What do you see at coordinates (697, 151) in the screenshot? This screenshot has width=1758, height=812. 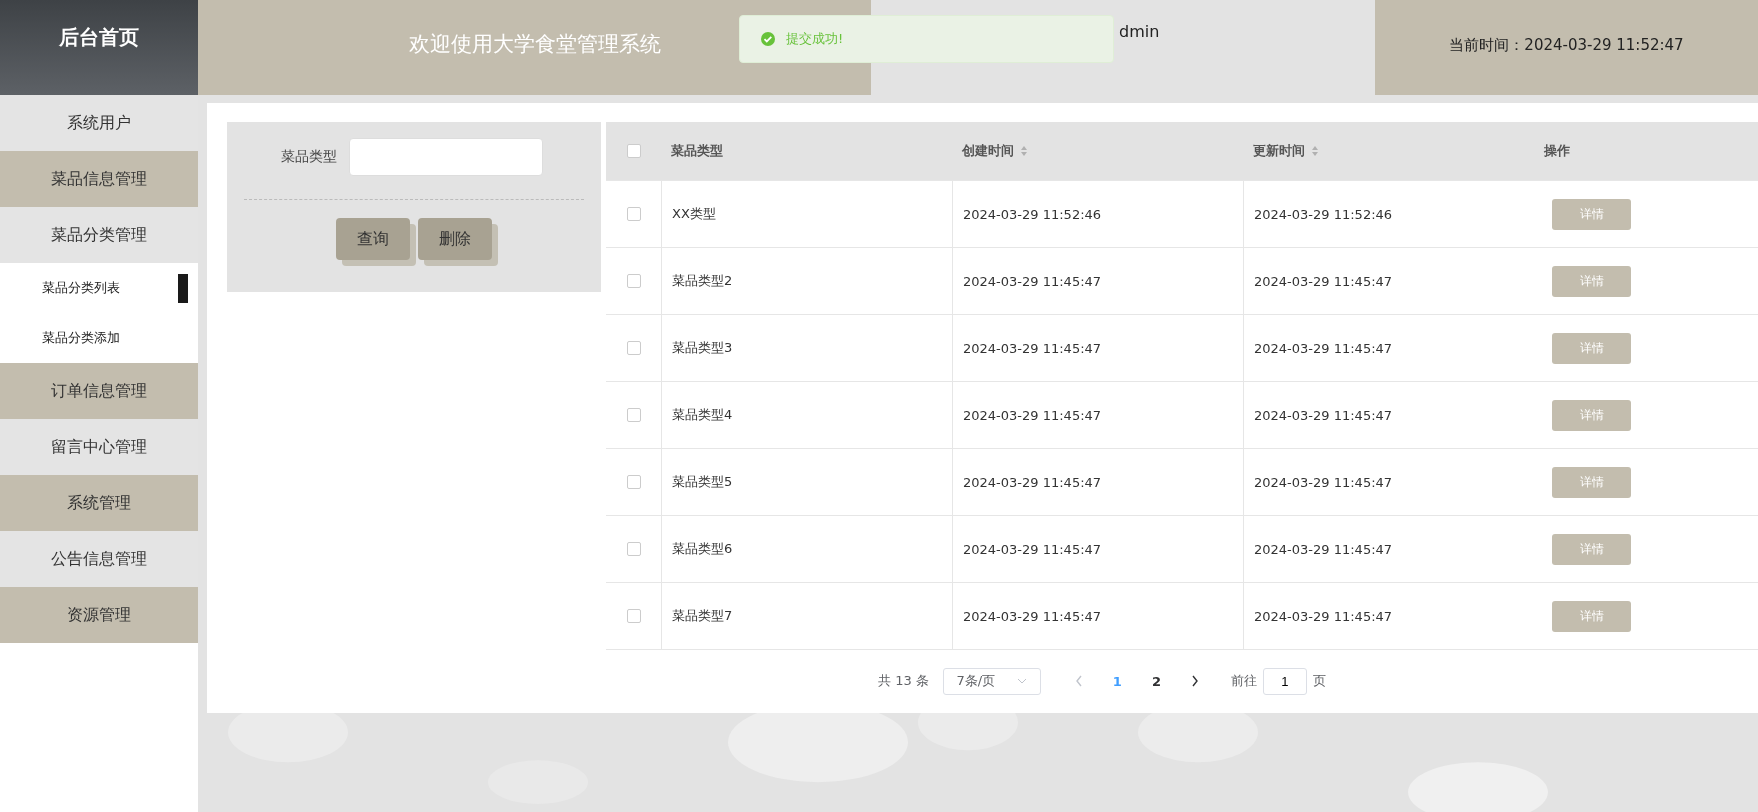 I see `column-header: 菜品类型` at bounding box center [697, 151].